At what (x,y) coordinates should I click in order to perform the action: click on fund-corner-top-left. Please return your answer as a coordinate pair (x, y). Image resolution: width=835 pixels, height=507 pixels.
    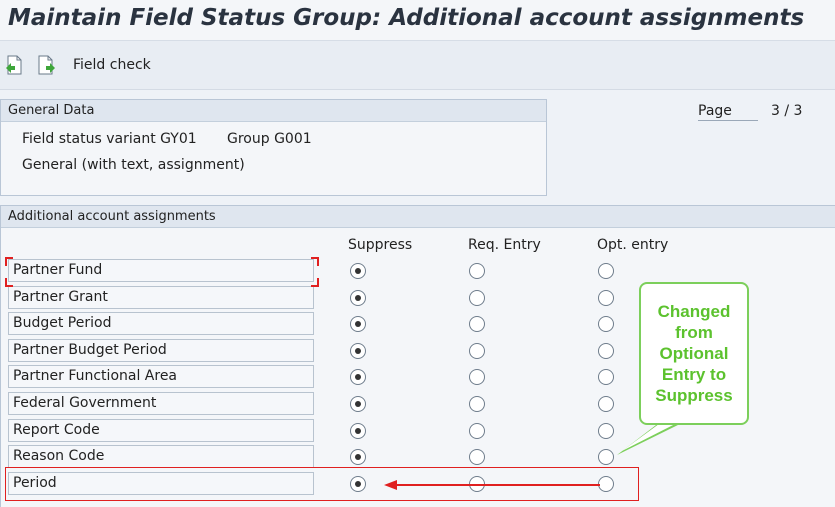
    Looking at the image, I should click on (9, 261).